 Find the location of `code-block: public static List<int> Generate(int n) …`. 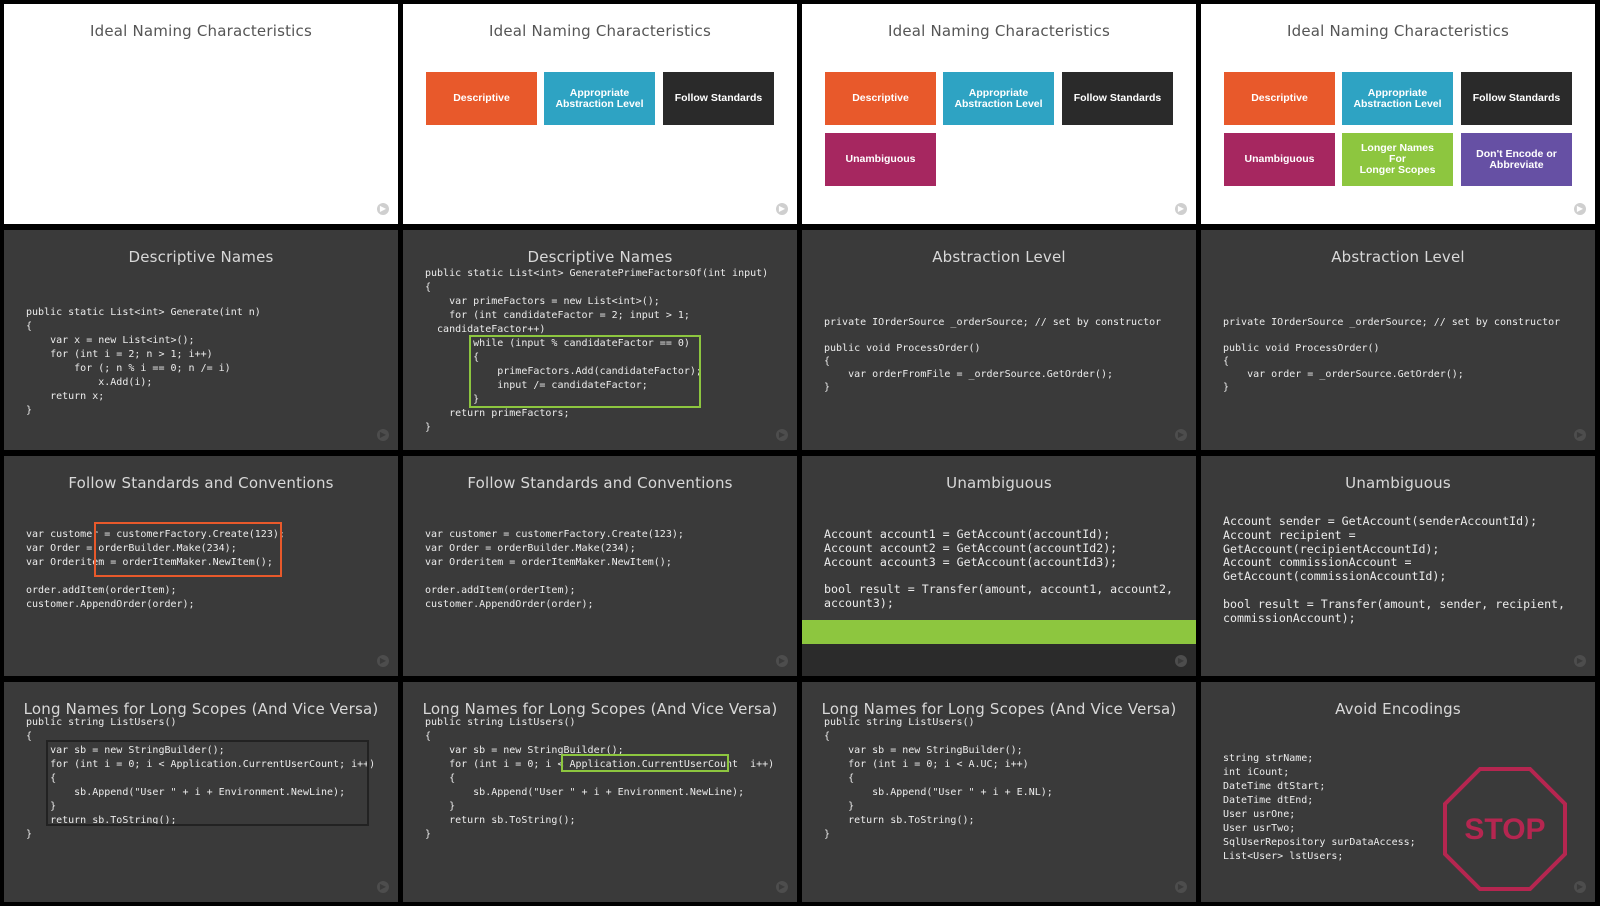

code-block: public static List<int> Generate(int n) … is located at coordinates (143, 361).